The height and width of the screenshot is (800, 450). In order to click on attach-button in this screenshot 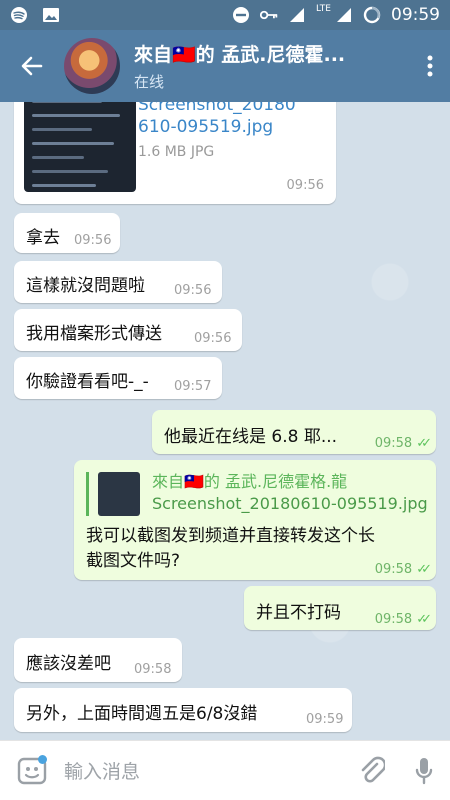, I will do `click(372, 770)`.